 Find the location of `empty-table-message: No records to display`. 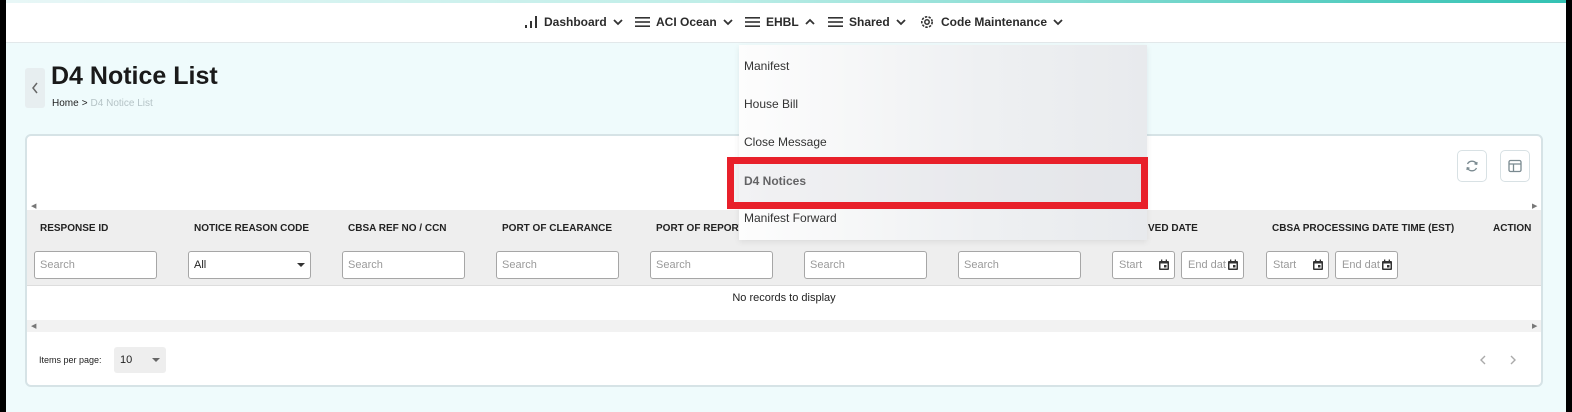

empty-table-message: No records to display is located at coordinates (784, 298).